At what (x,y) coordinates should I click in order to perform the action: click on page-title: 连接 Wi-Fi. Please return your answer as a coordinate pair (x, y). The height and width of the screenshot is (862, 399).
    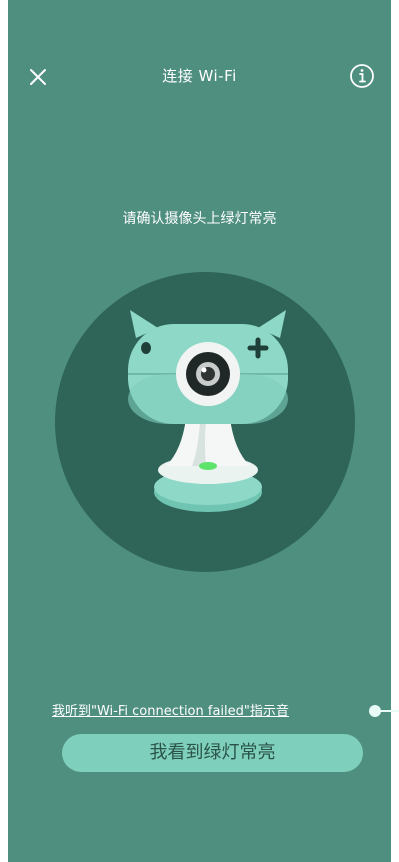
    Looking at the image, I should click on (199, 76).